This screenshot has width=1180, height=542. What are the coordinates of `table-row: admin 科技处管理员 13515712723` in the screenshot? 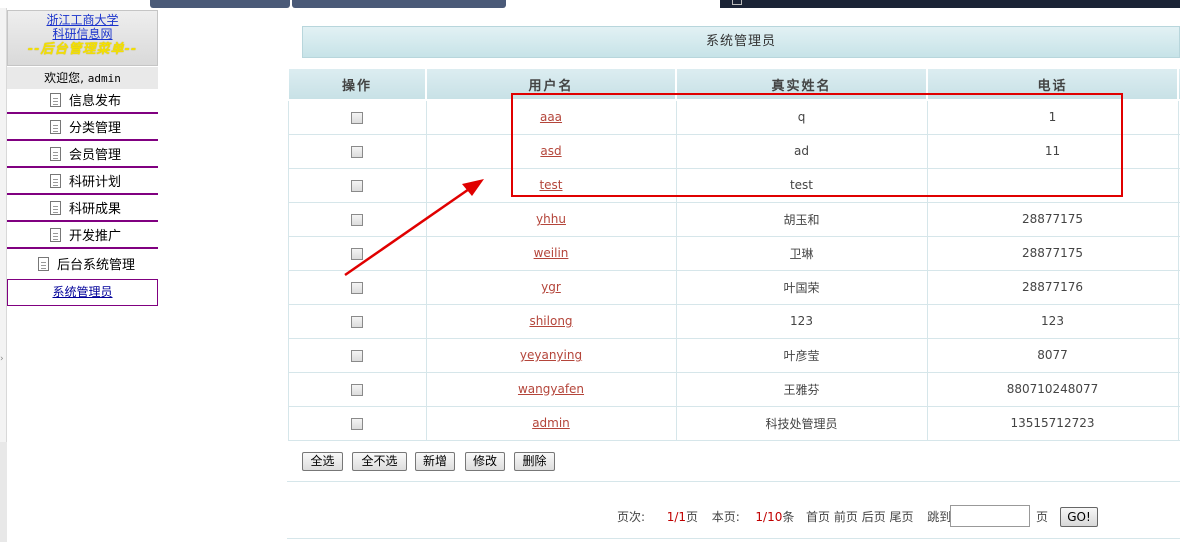 It's located at (733, 423).